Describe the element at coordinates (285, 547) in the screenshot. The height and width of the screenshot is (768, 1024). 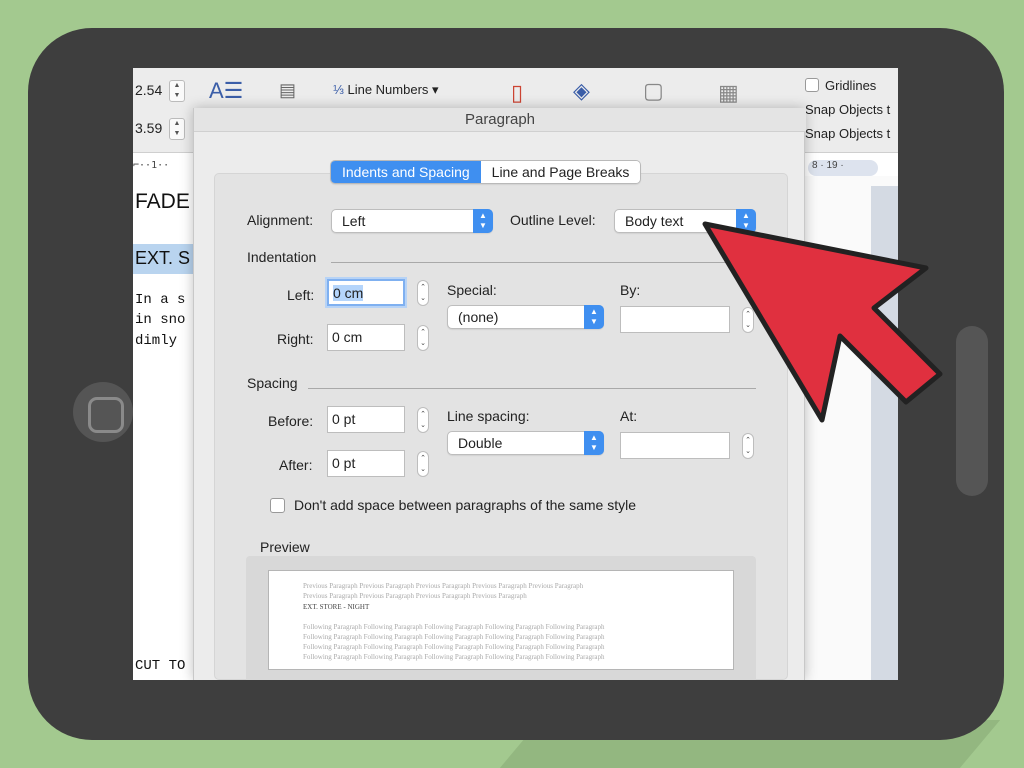
I see `preview-heading: Preview` at that location.